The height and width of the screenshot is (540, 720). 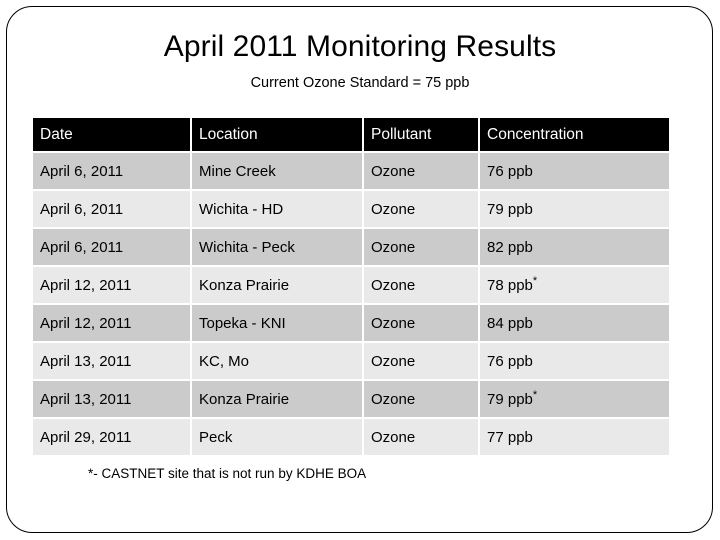 I want to click on column-header-date: Date, so click(x=112, y=135).